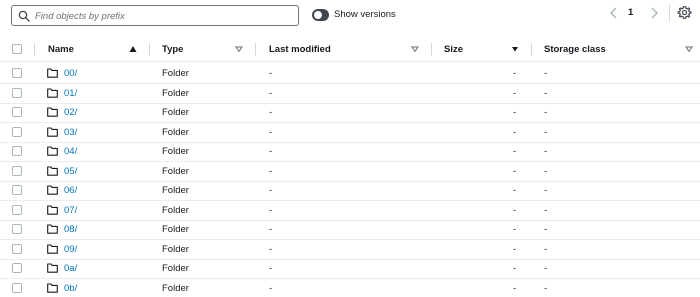  I want to click on table-row: 05/ Folder - - -, so click(350, 172).